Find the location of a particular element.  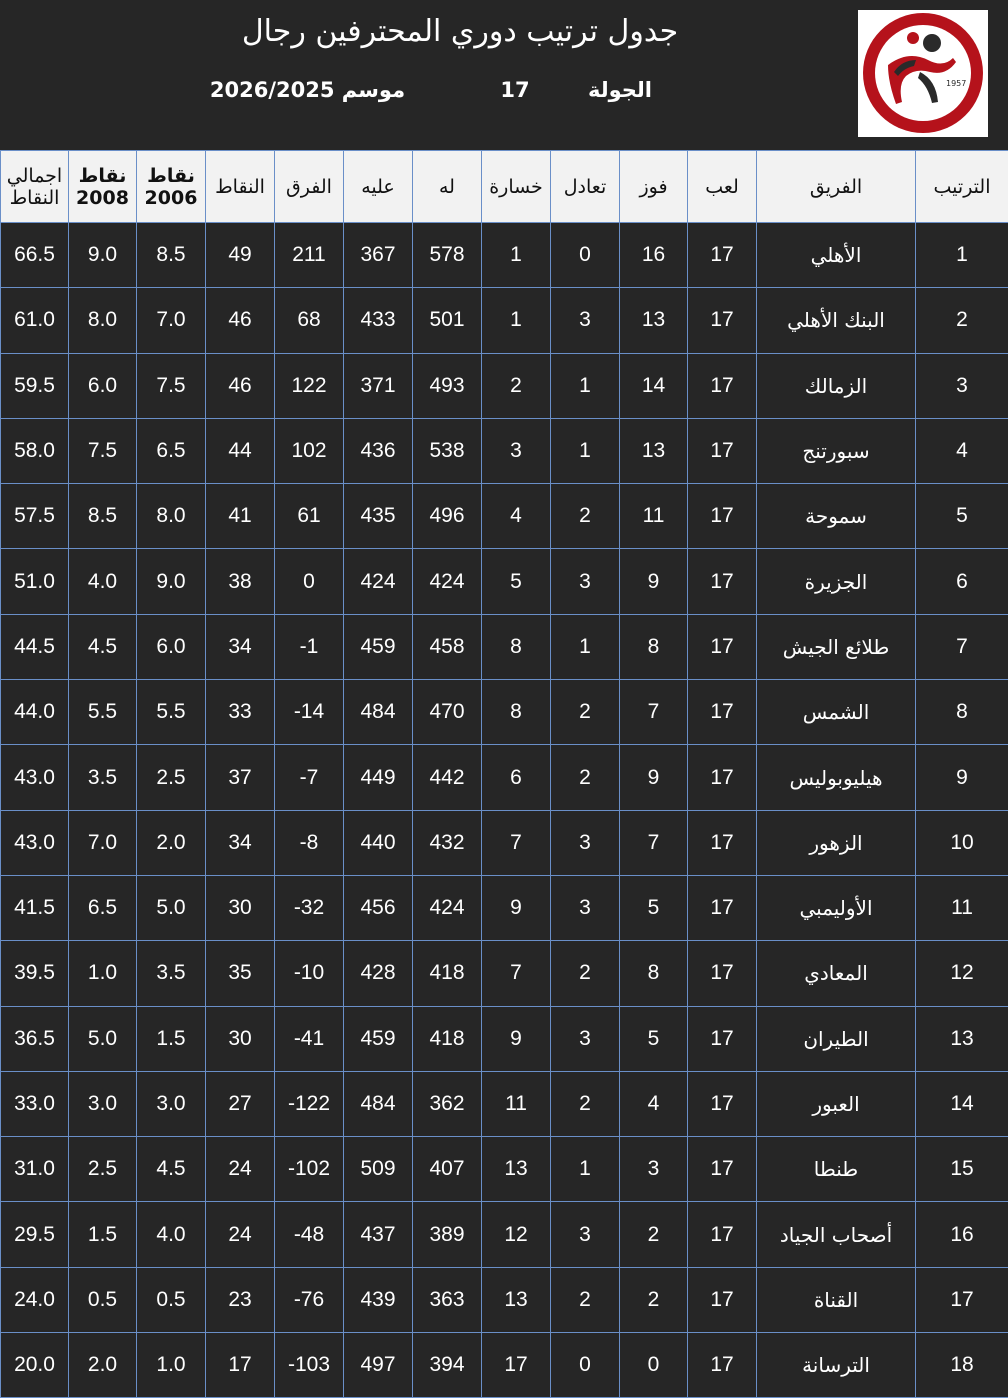

table-row: 43.0 3.5 2.5 37 -7 449 442 6 2 9 17 هيليوبوليس 9 is located at coordinates (504, 777).